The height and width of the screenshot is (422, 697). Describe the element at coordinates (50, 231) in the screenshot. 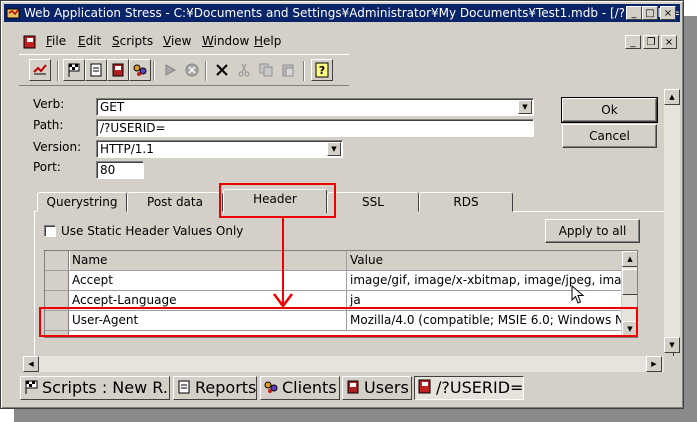

I see `static-header-checkbox` at that location.